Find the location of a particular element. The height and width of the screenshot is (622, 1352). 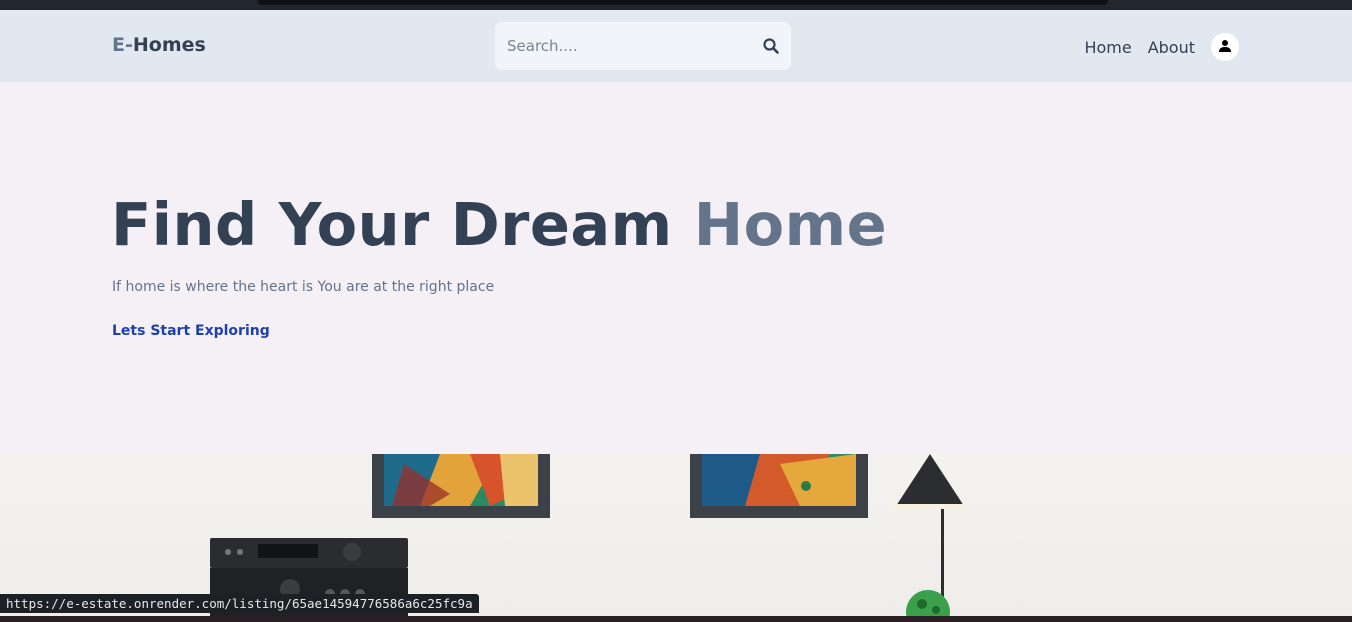

painting-right is located at coordinates (779, 486).